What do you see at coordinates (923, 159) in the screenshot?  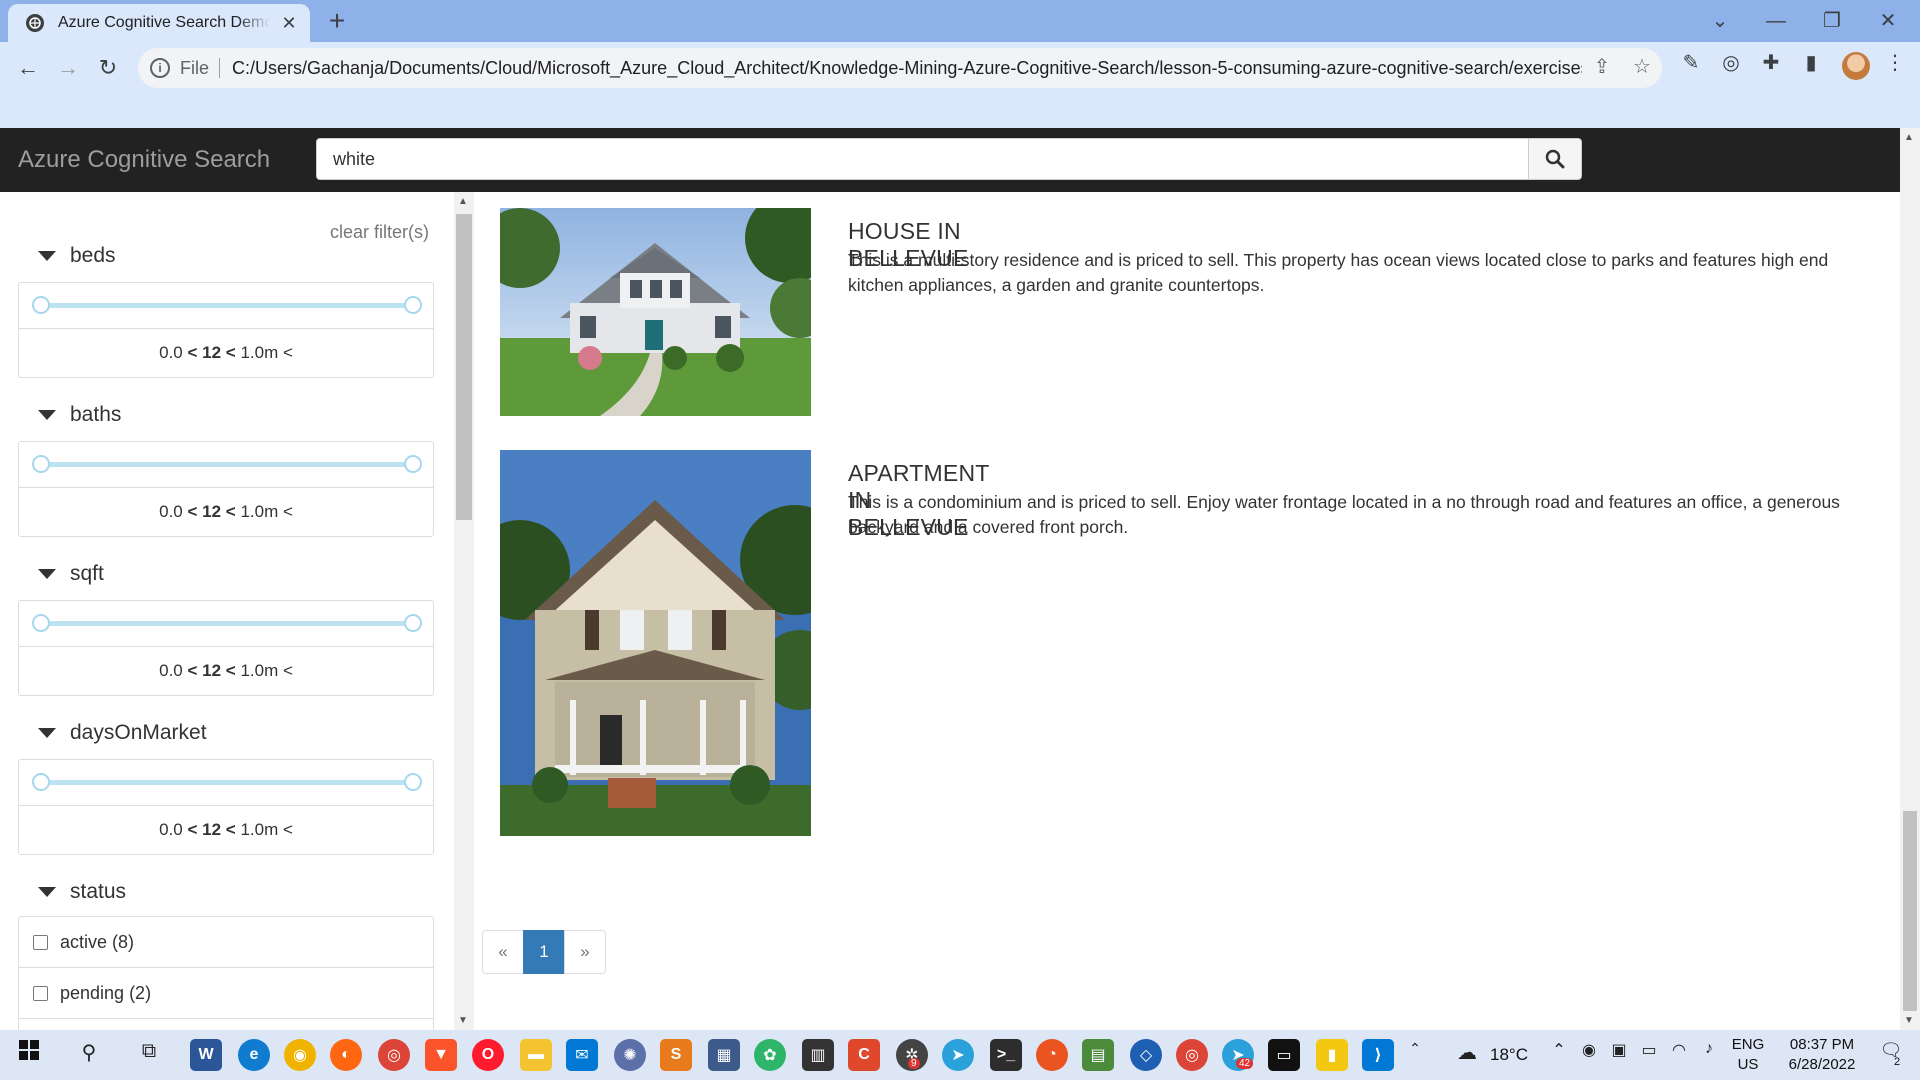 I see `search-input` at bounding box center [923, 159].